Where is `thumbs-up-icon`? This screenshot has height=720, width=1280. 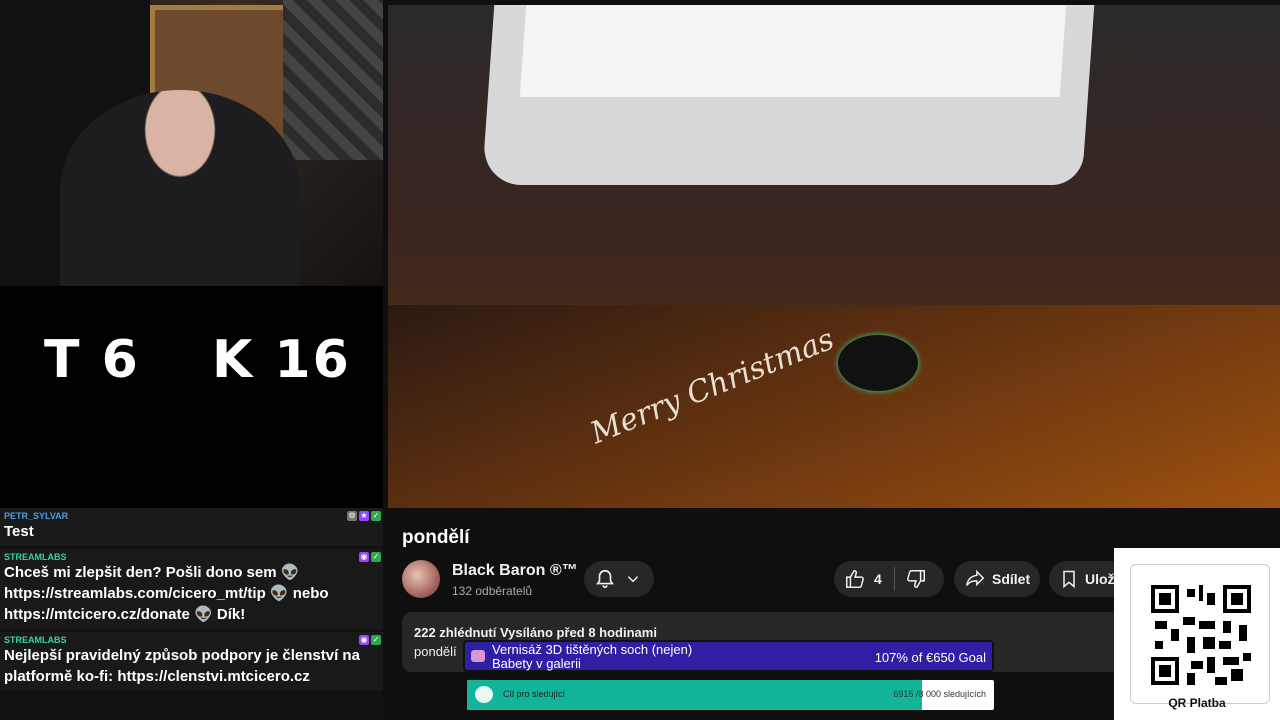 thumbs-up-icon is located at coordinates (855, 579).